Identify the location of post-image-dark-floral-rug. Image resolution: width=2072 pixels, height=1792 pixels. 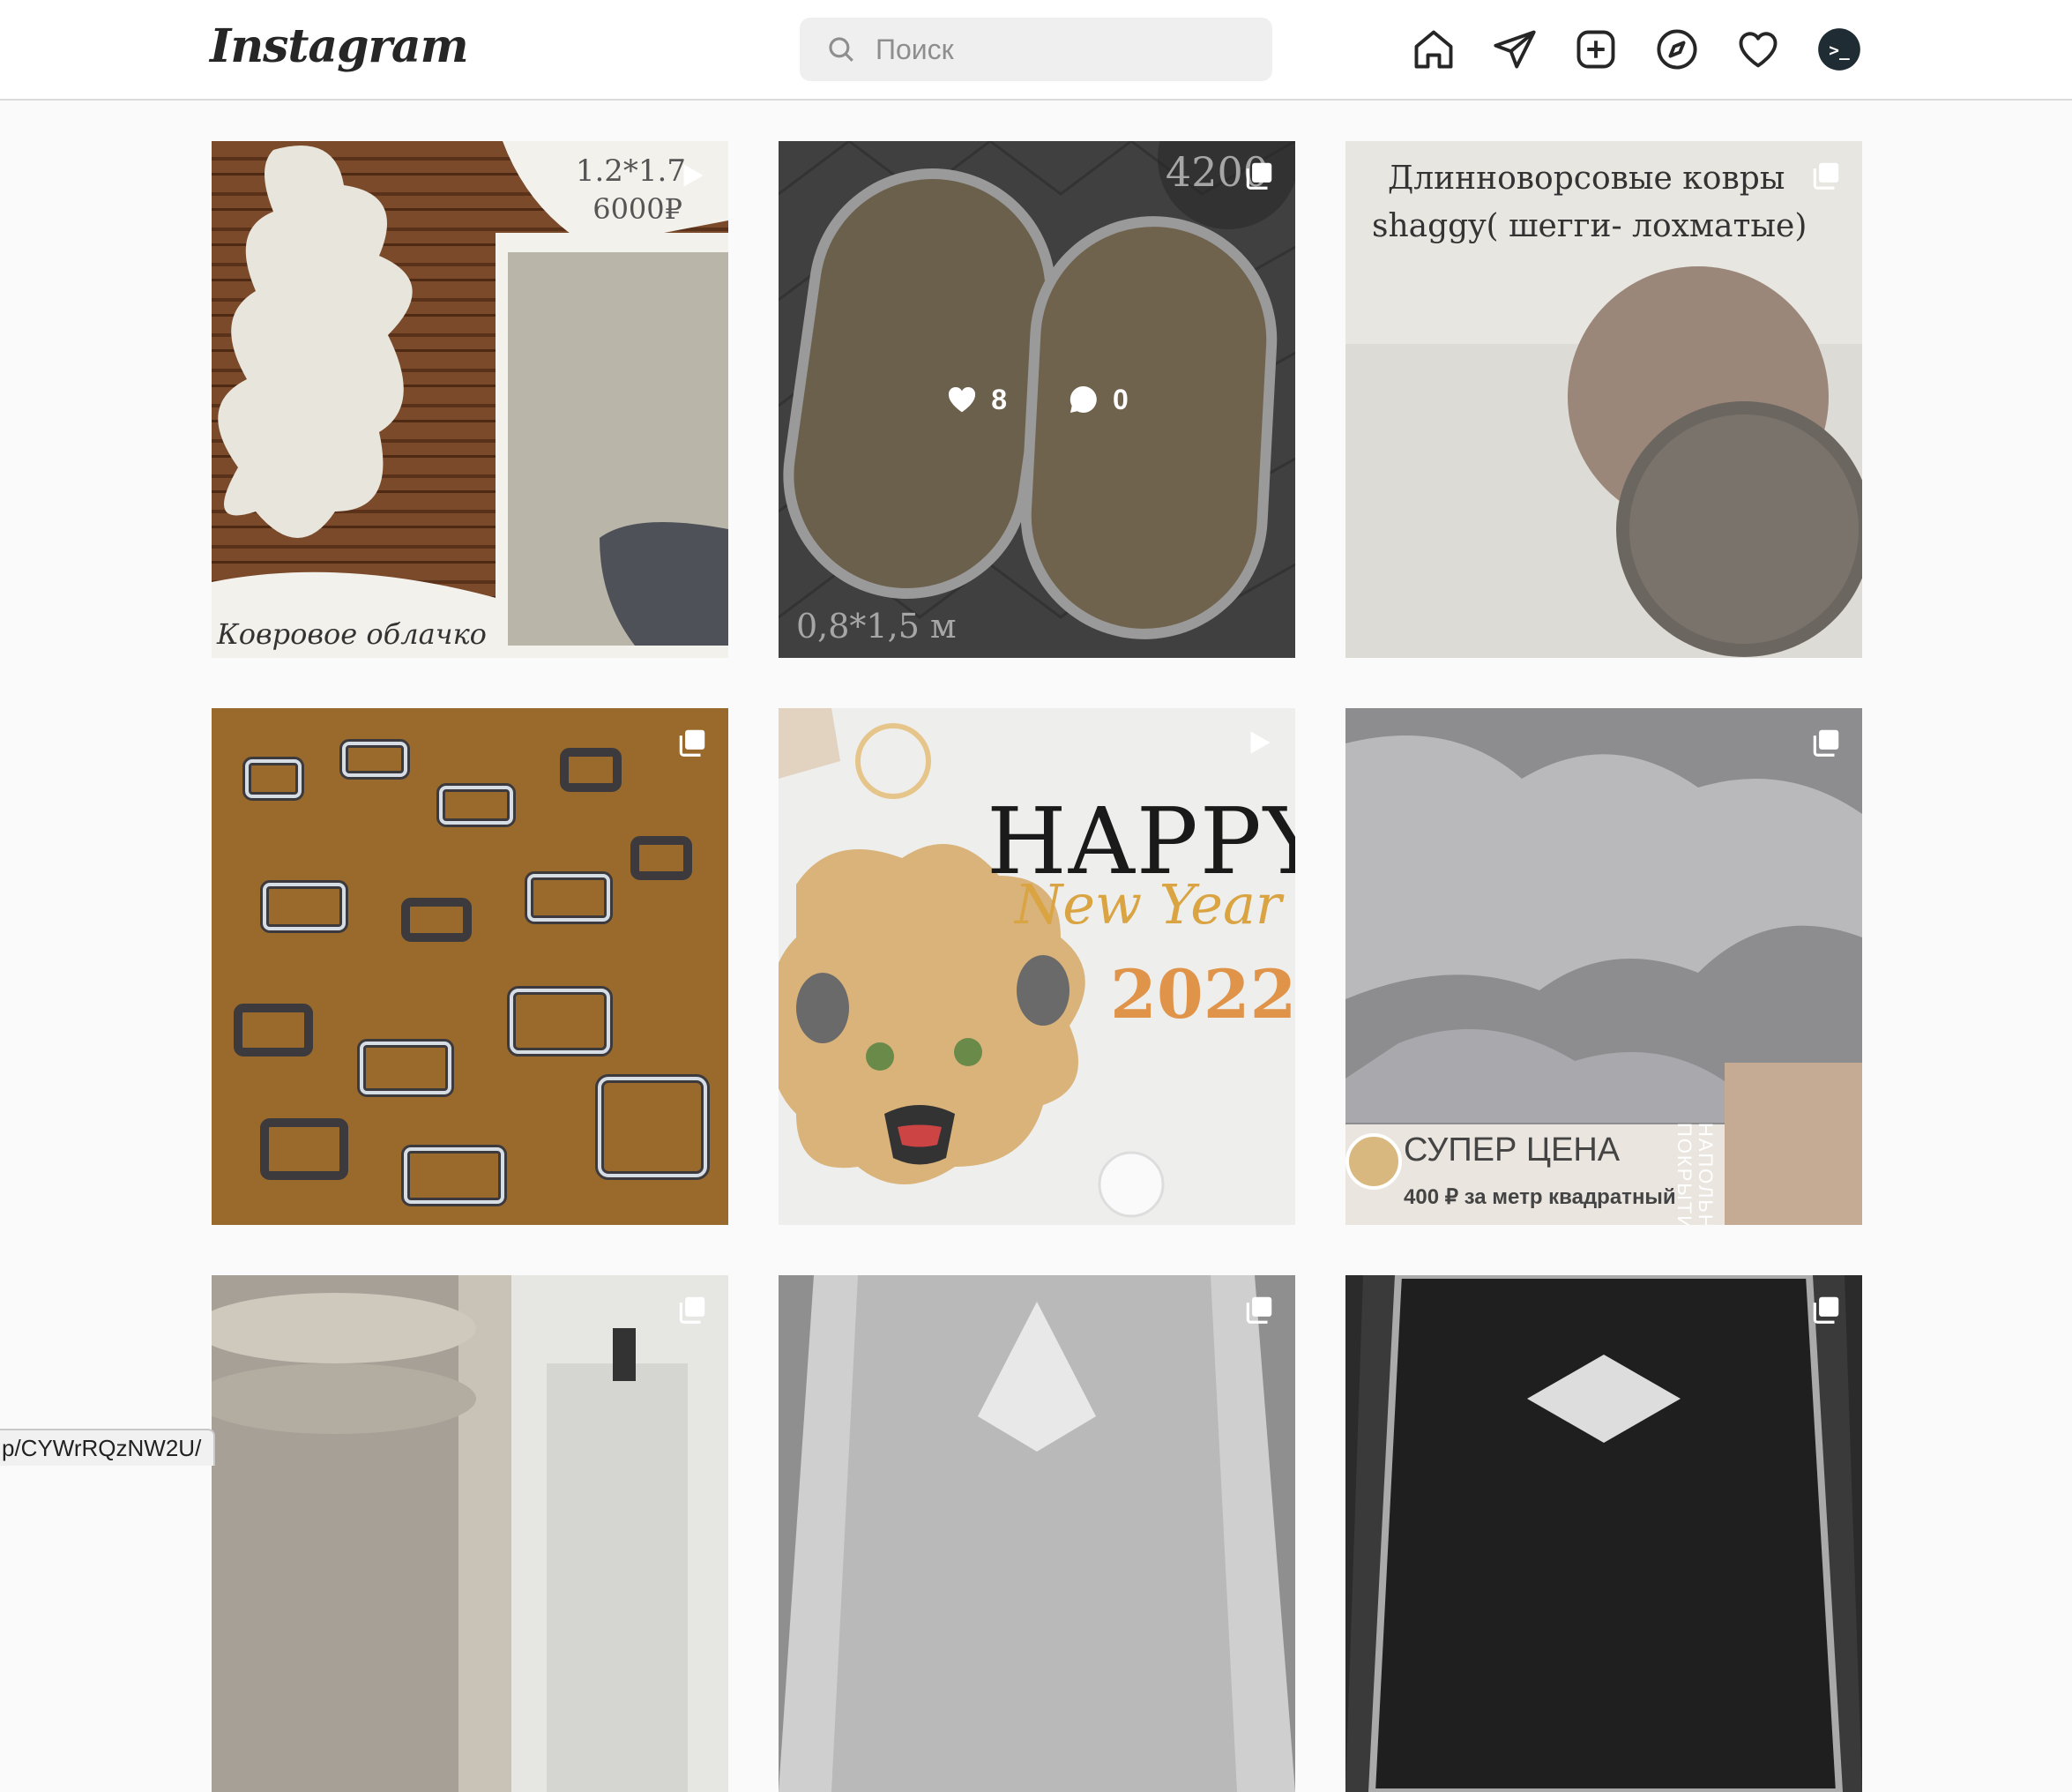
(1603, 1533).